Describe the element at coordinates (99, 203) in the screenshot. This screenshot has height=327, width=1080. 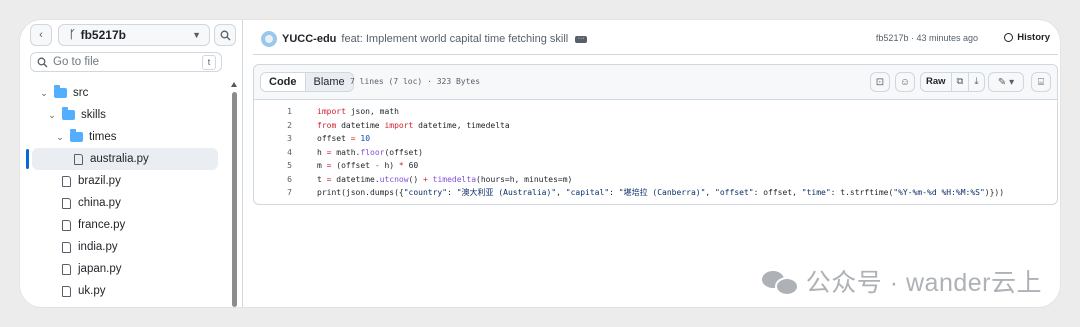
I see `tree-item-label: china.py` at that location.